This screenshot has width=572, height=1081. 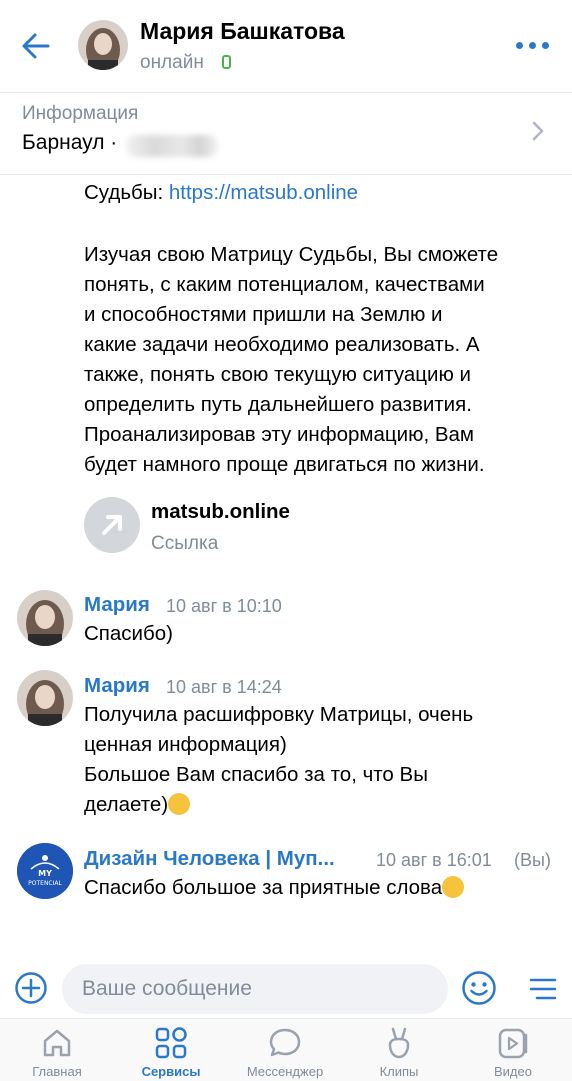 I want to click on link-share-icon, so click(x=112, y=525).